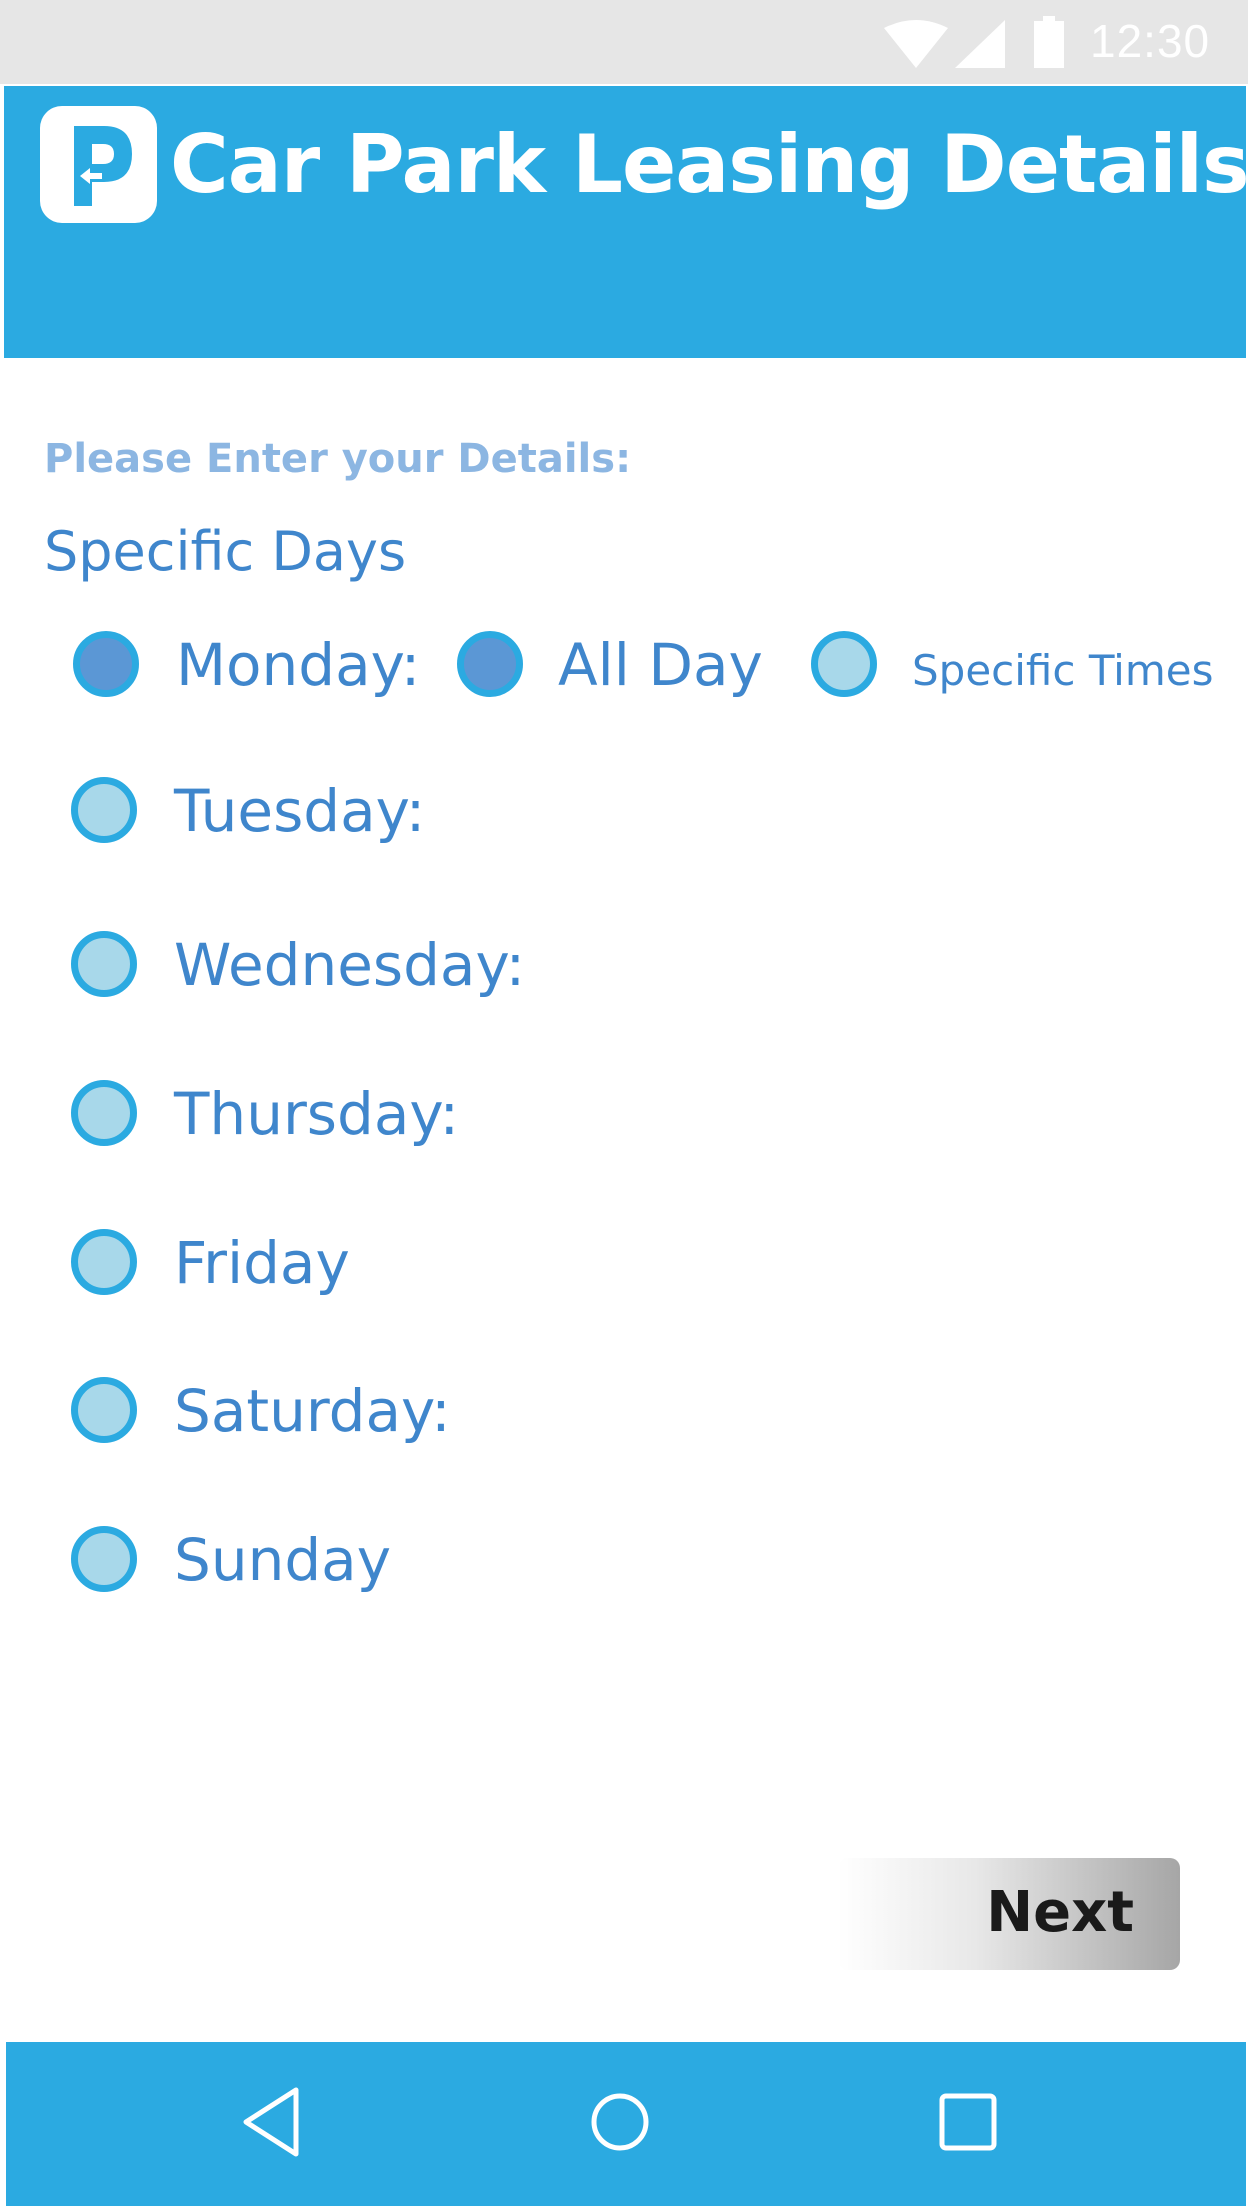 This screenshot has height=2210, width=1248. I want to click on day-label-tuesday: Tuesday:, so click(300, 811).